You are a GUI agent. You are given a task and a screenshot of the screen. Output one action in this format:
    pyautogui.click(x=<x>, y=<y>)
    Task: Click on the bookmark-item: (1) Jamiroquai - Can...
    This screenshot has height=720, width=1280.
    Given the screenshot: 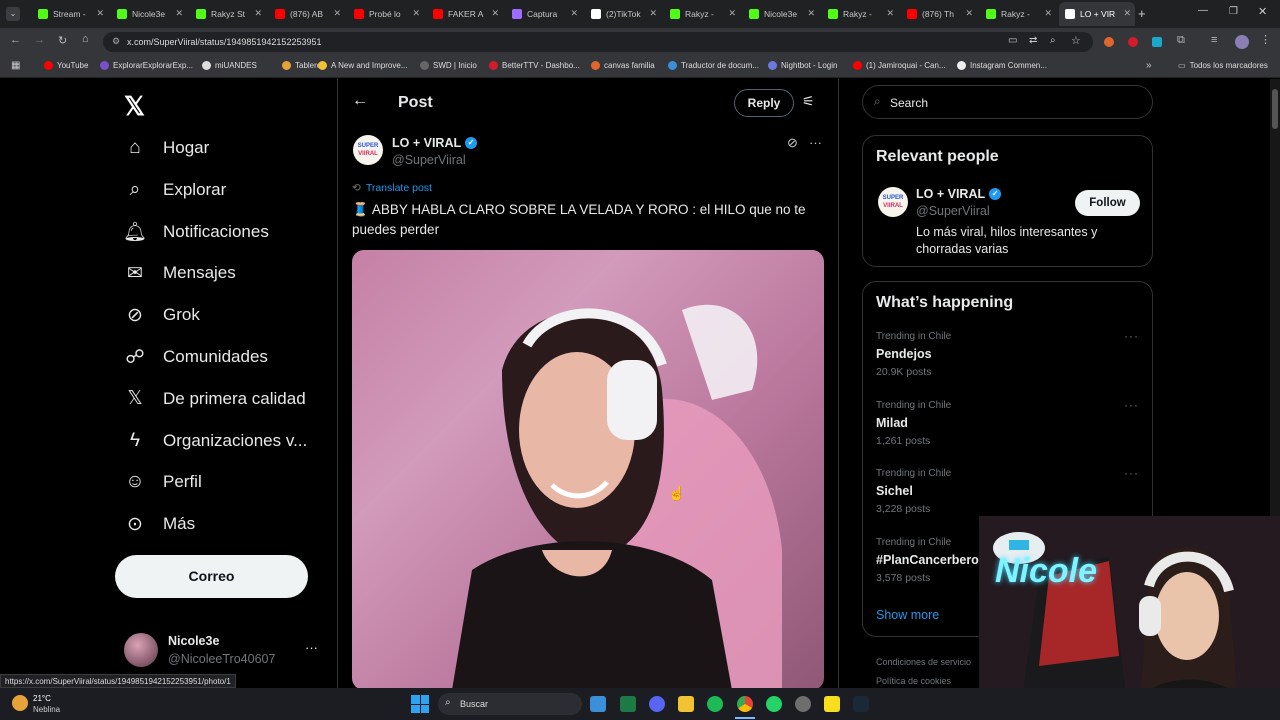 What is the action you would take?
    pyautogui.click(x=899, y=65)
    